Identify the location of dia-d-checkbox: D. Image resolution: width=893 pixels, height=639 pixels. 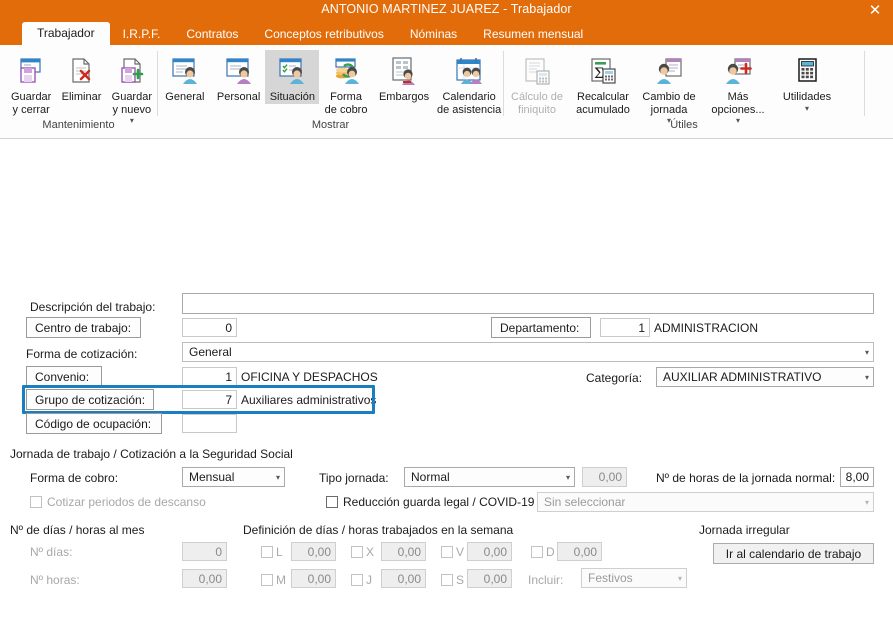
(543, 552).